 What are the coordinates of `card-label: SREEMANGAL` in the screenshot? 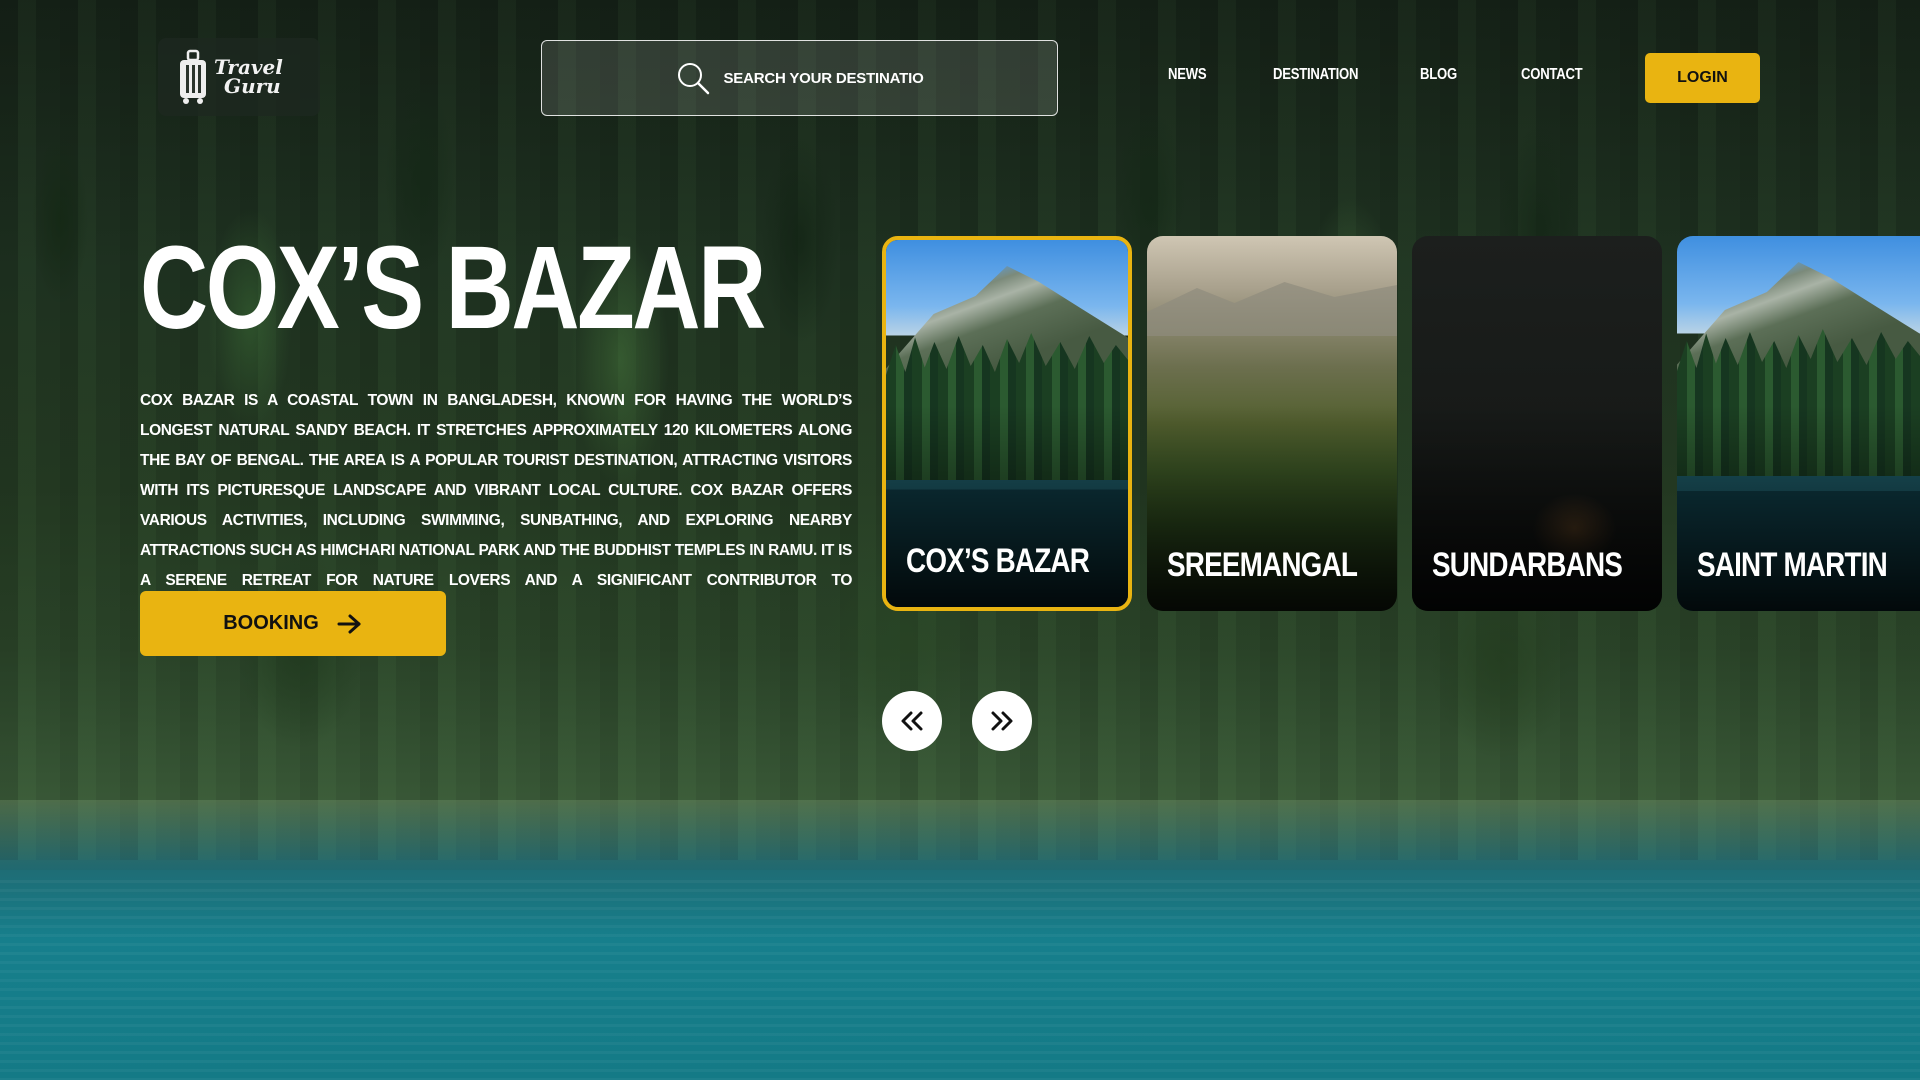 It's located at (1262, 565).